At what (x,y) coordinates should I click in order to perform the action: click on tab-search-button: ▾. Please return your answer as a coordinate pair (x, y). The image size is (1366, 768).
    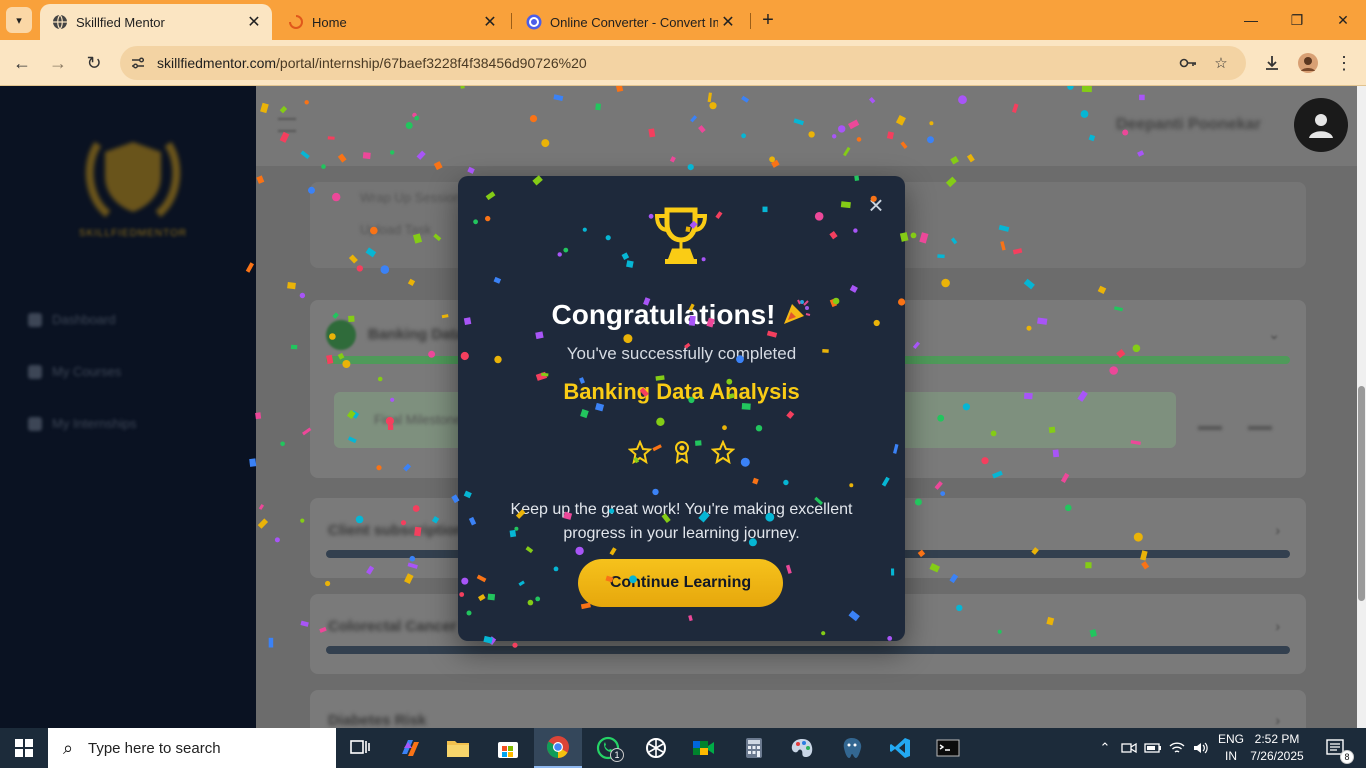
    Looking at the image, I should click on (19, 20).